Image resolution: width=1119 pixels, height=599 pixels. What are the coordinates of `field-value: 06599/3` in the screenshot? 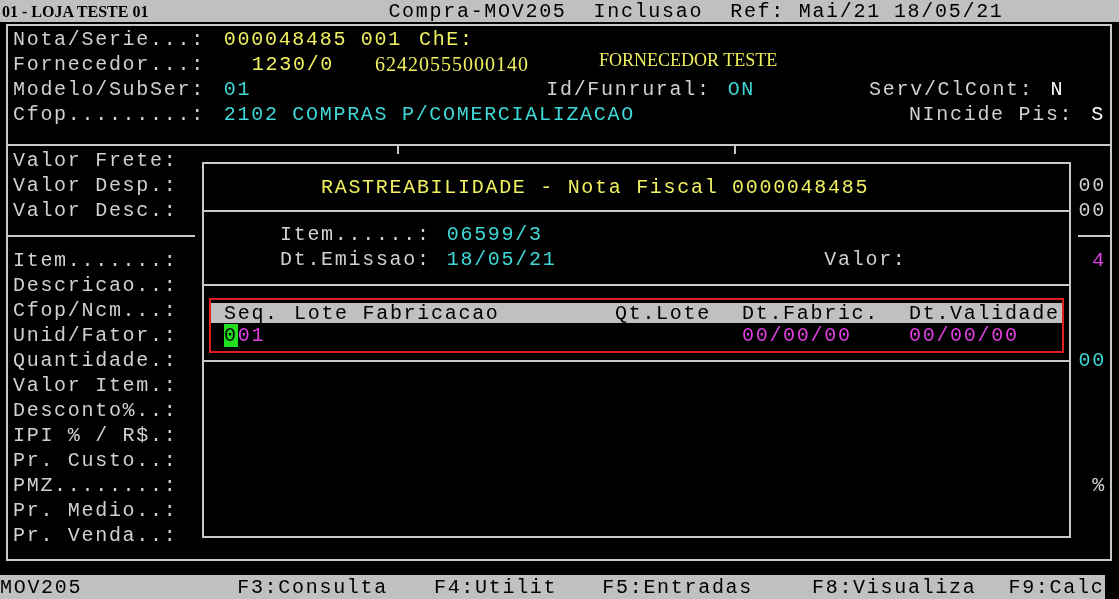 It's located at (494, 234).